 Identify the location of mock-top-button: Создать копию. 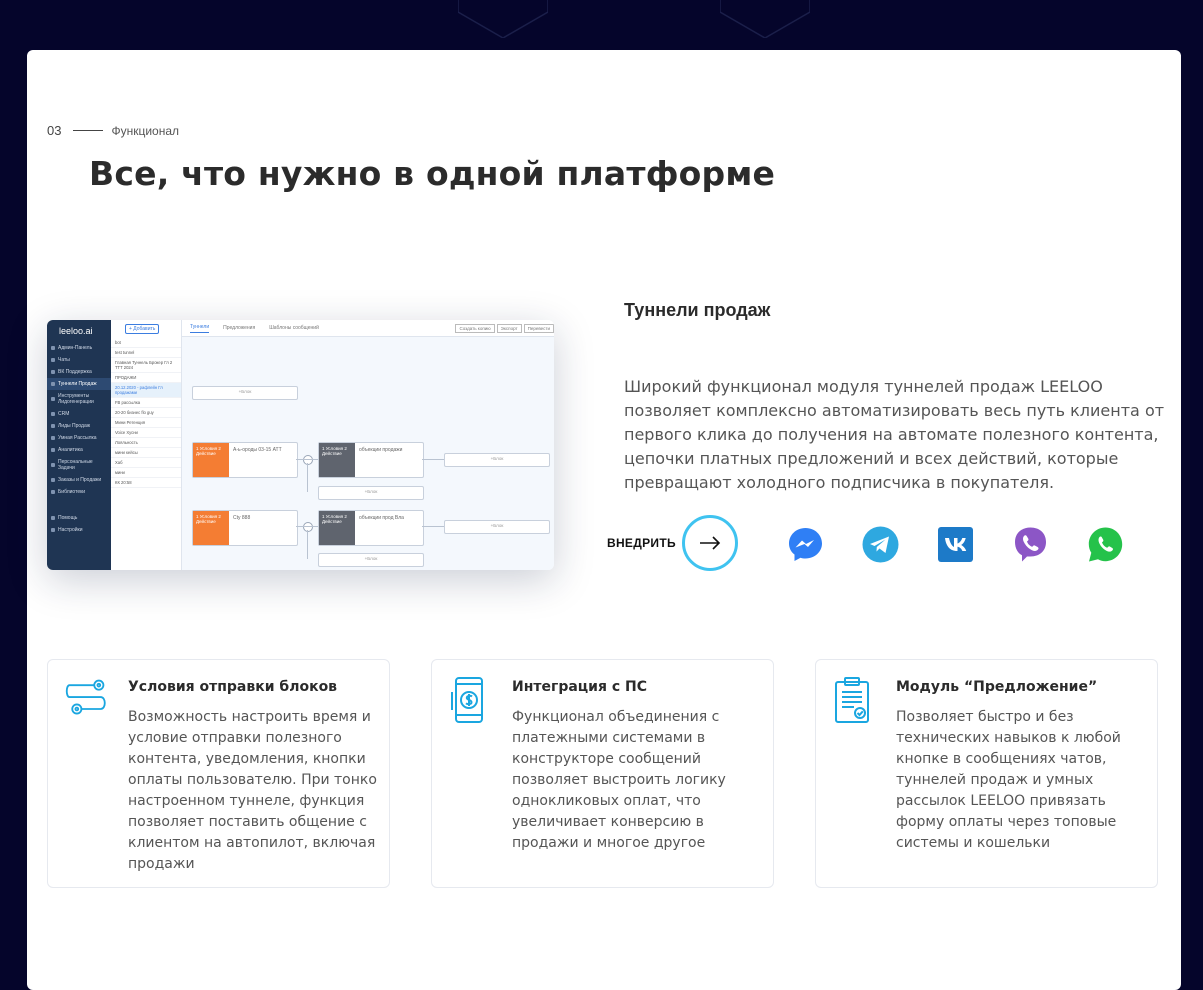
(475, 328).